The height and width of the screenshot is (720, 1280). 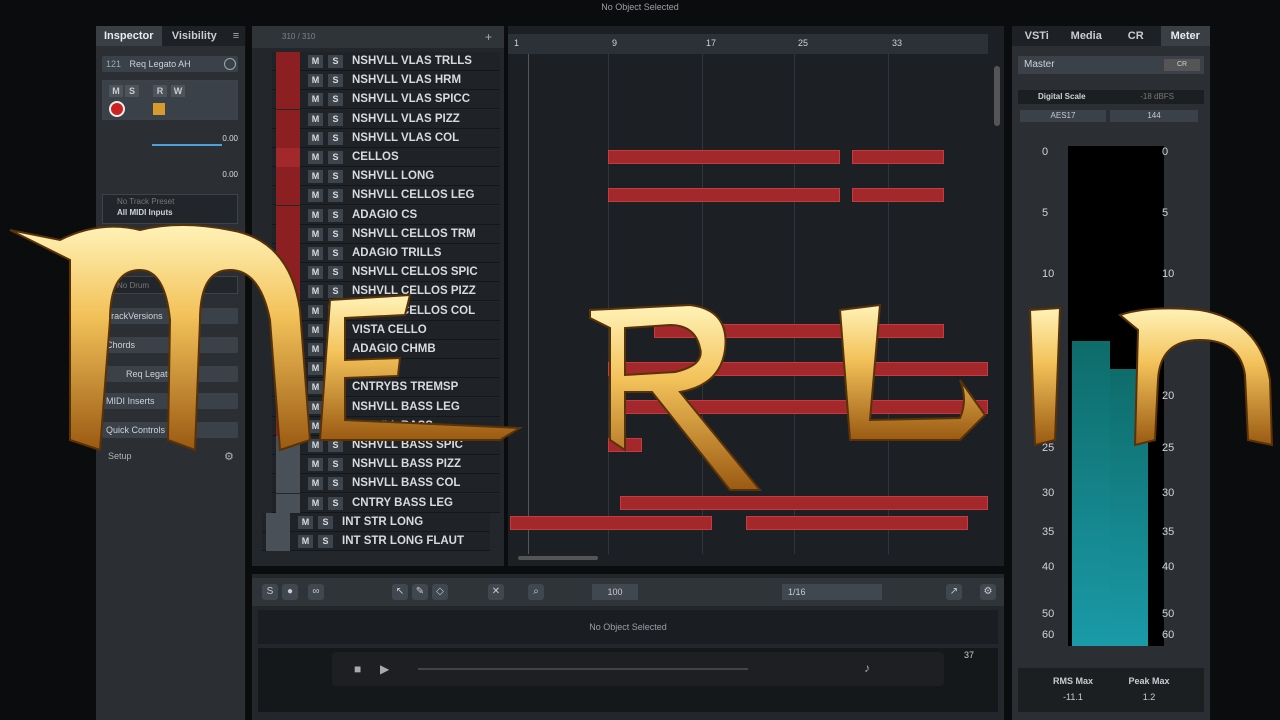 I want to click on setup-label: Setup, so click(x=120, y=456).